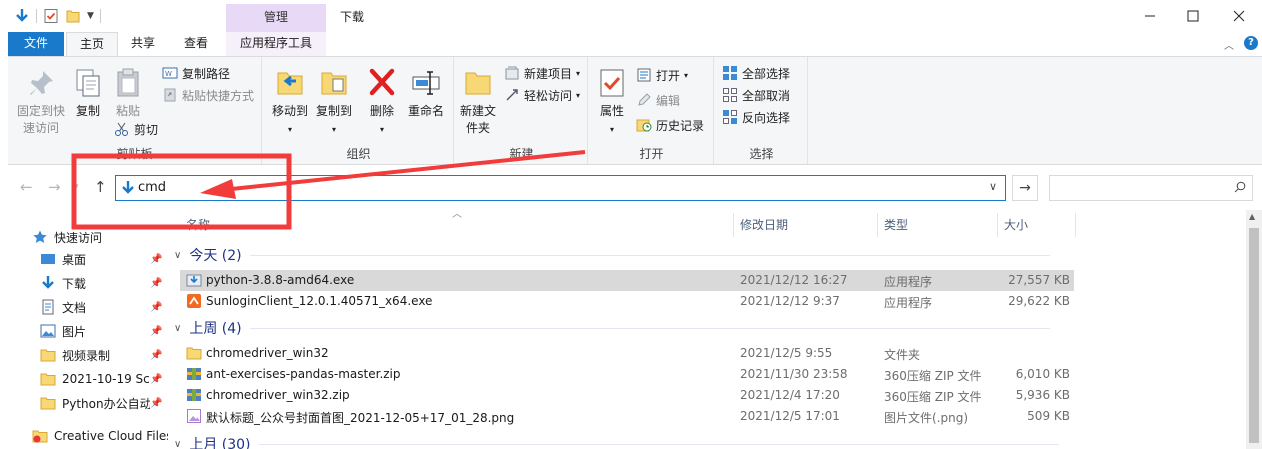  What do you see at coordinates (128, 83) in the screenshot?
I see `paste-icon` at bounding box center [128, 83].